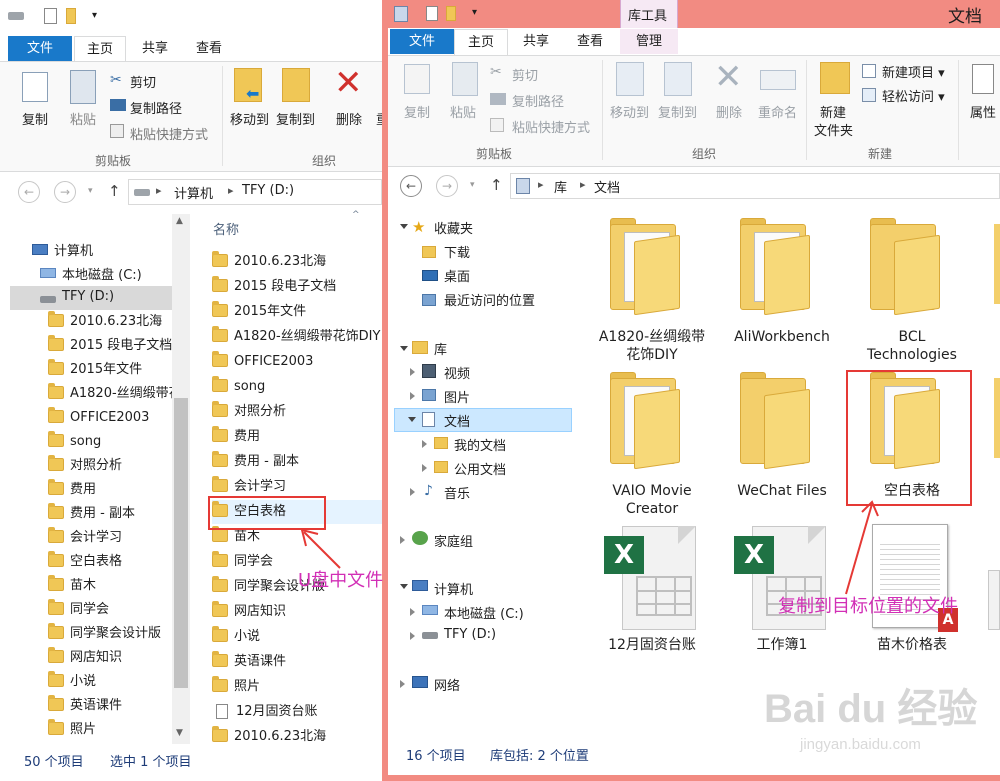 This screenshot has height=781, width=1000. What do you see at coordinates (341, 580) in the screenshot?
I see `left-annotation-label: U盘中文件` at bounding box center [341, 580].